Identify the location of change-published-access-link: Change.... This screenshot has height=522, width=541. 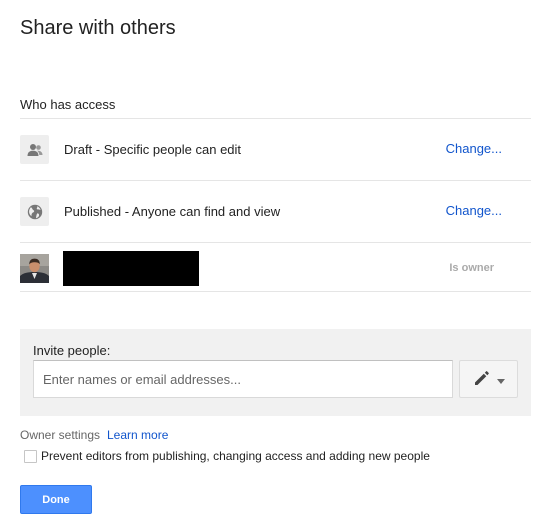
(474, 210).